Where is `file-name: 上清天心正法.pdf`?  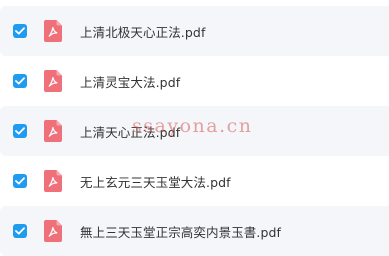
file-name: 上清天心正法.pdf is located at coordinates (130, 131).